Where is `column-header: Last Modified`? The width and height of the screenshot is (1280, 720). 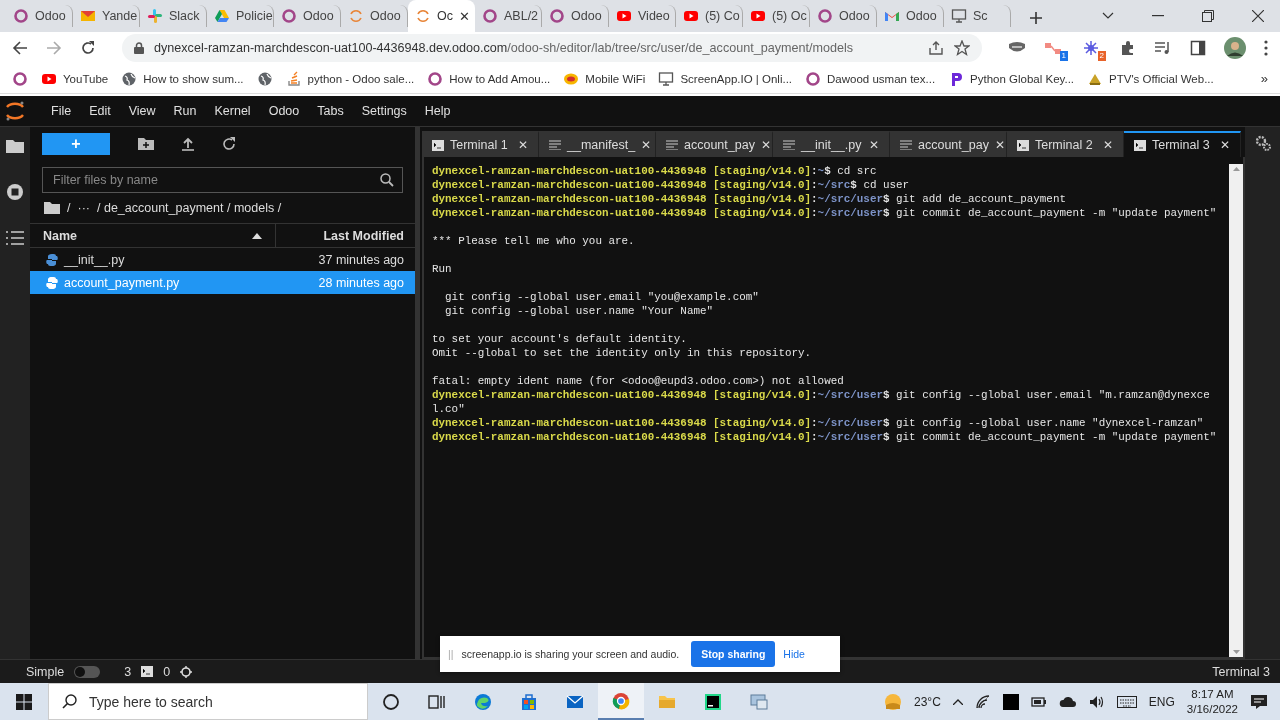
column-header: Last Modified is located at coordinates (345, 235).